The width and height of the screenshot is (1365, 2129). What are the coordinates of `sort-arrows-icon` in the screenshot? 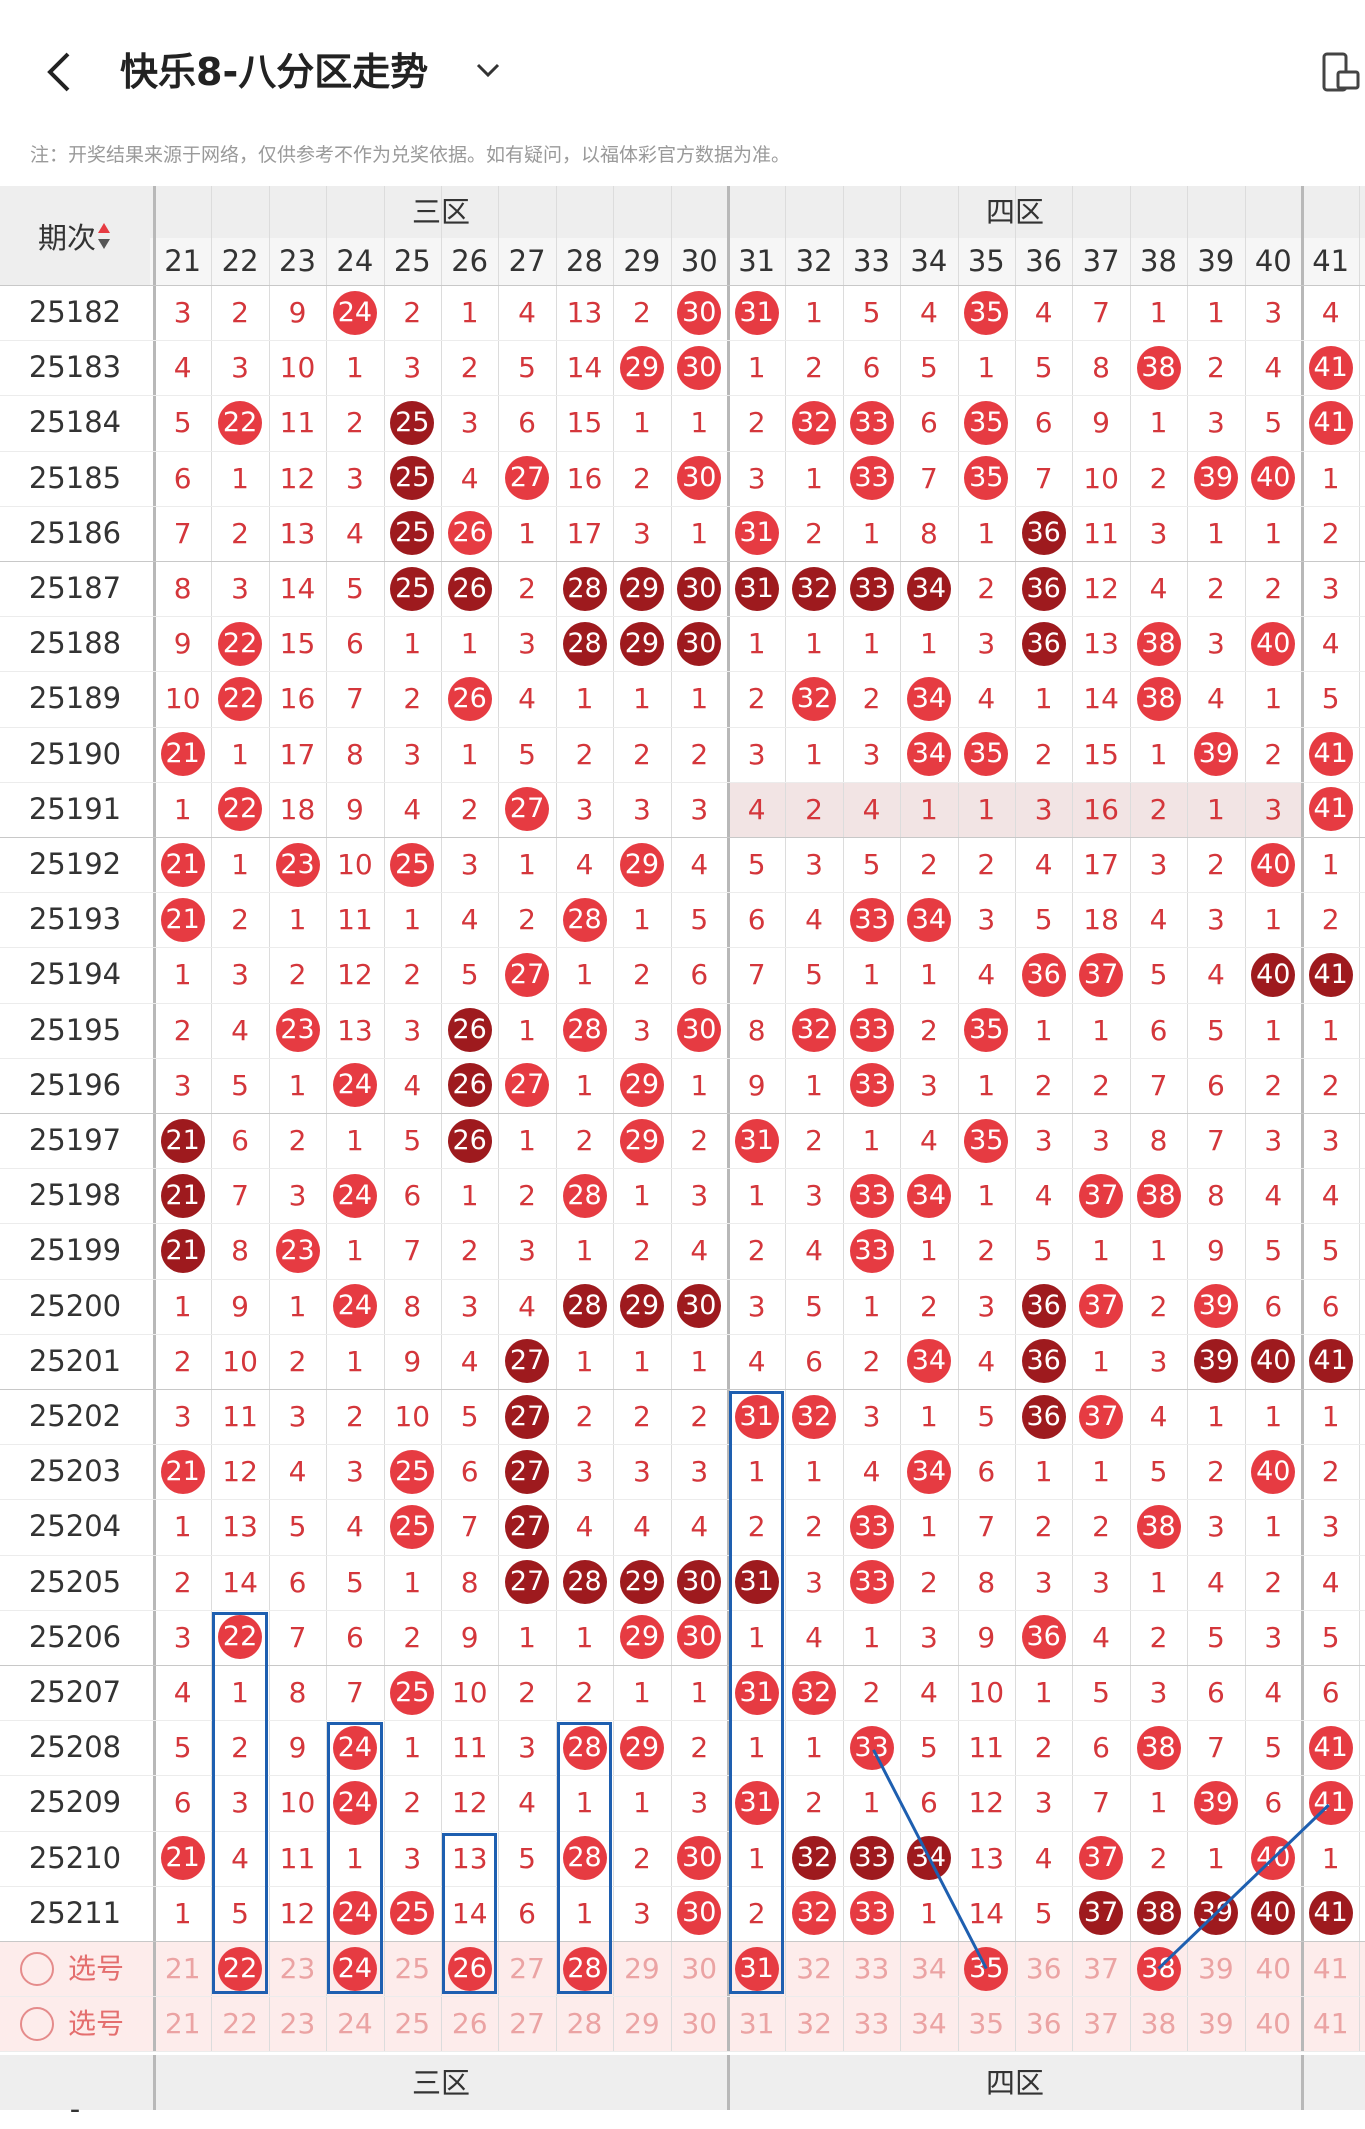 It's located at (104, 236).